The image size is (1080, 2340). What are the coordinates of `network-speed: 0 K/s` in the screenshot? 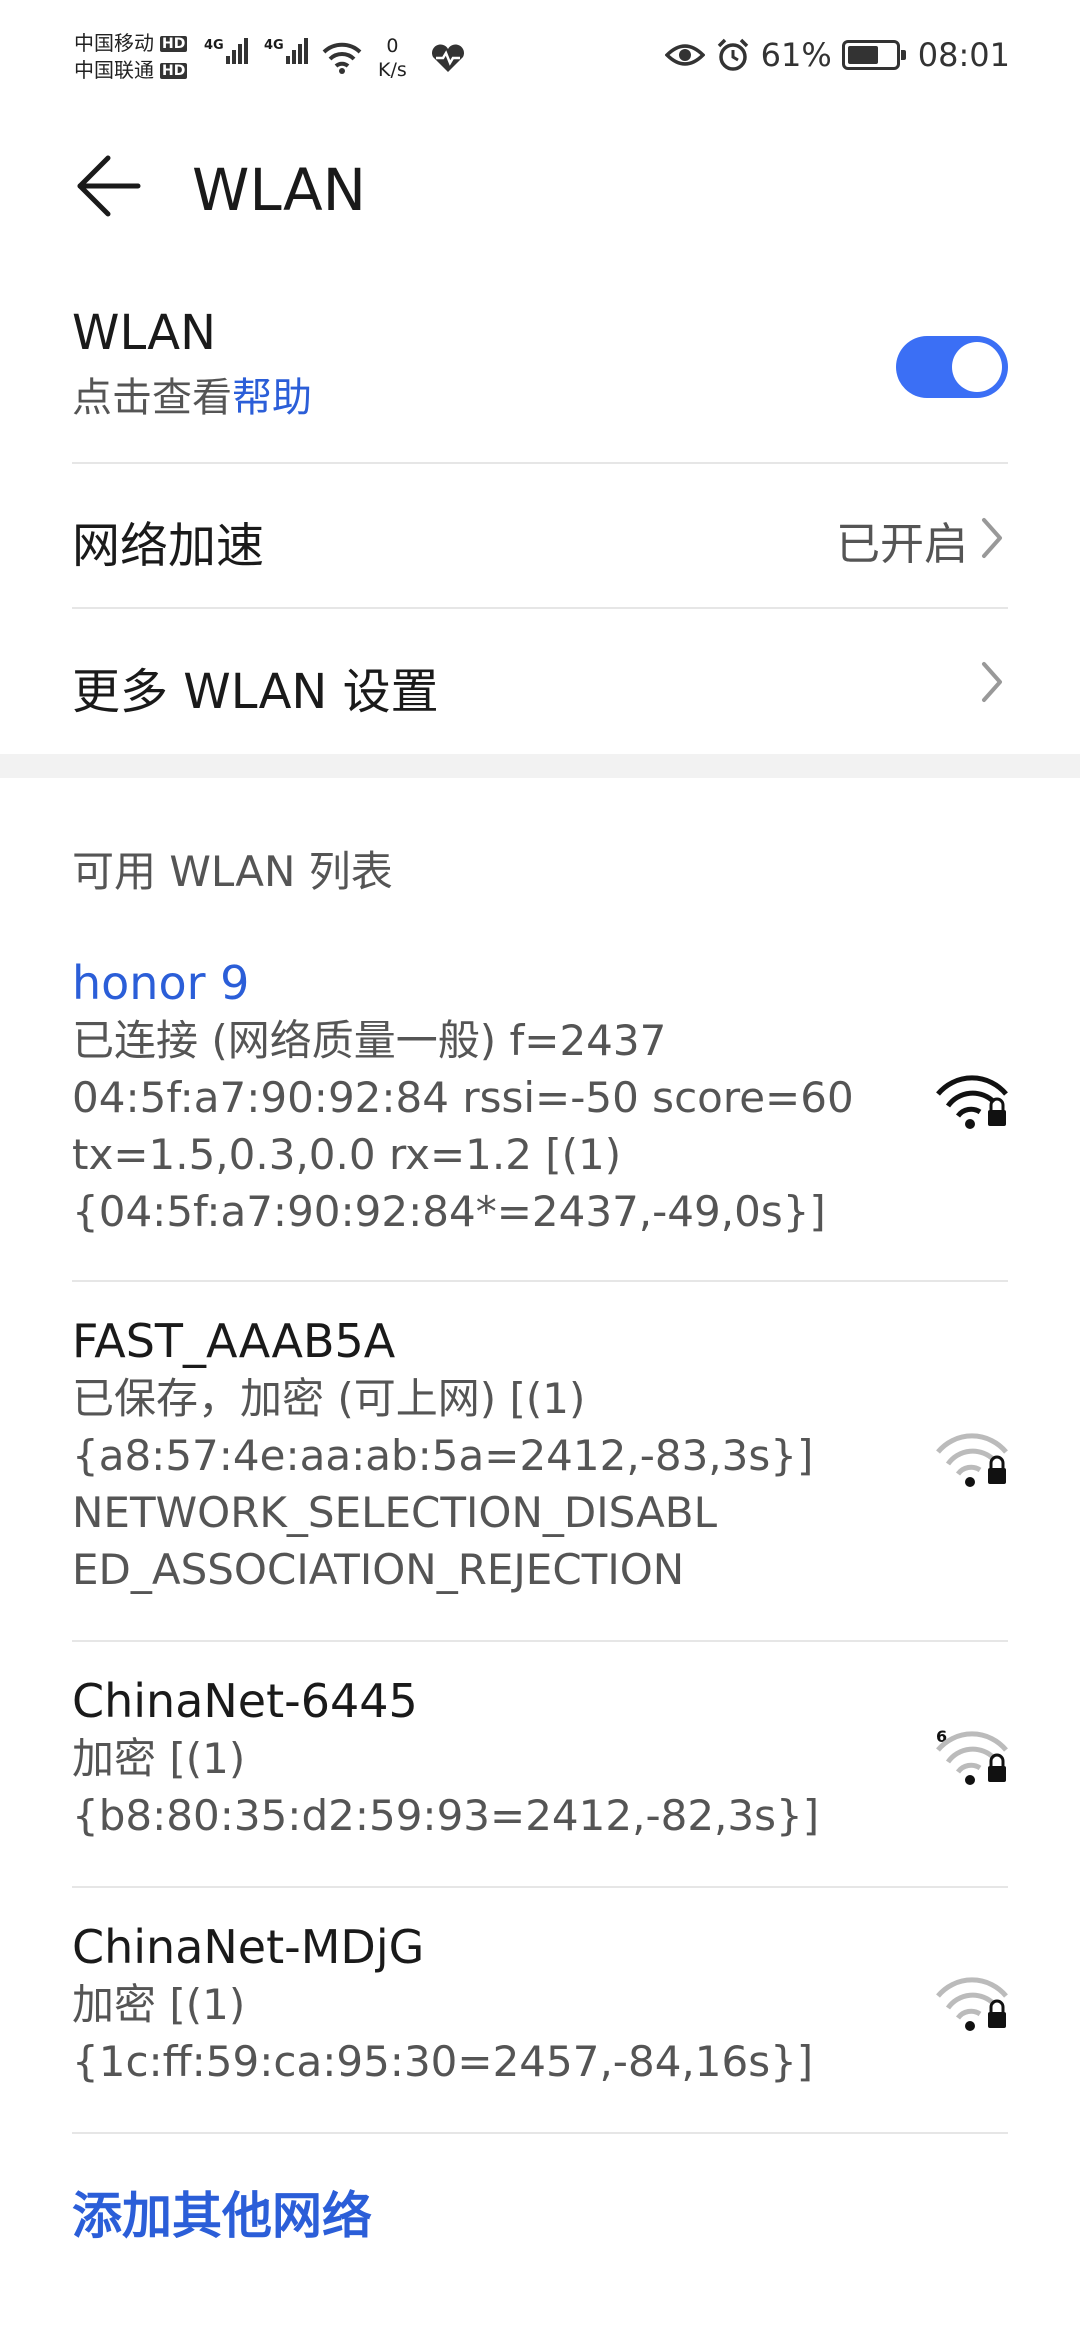 It's located at (392, 58).